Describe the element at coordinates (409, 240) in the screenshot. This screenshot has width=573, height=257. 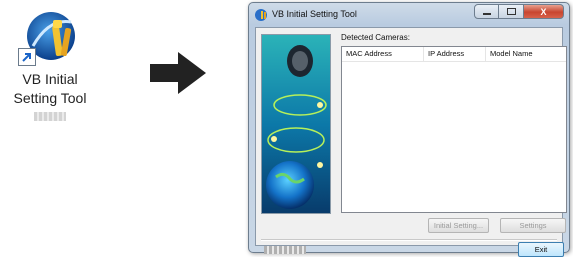
I see `separator` at that location.